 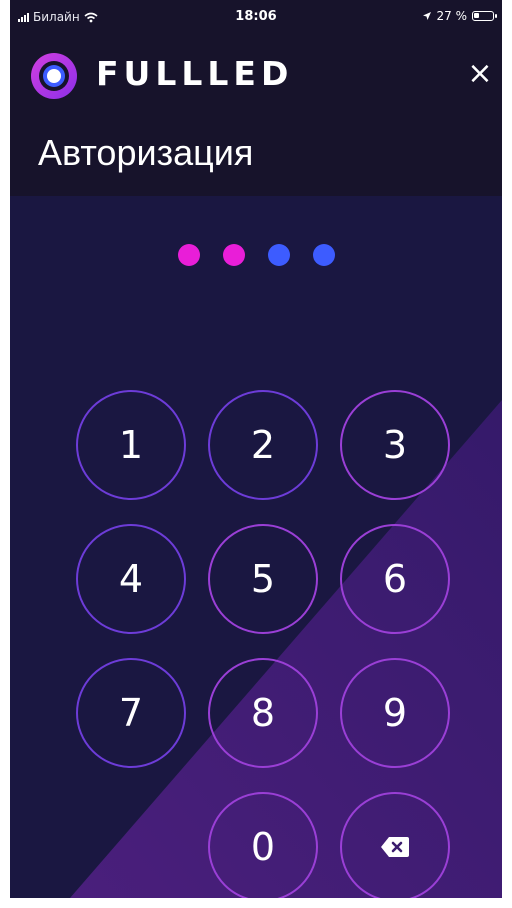 What do you see at coordinates (426, 16) in the screenshot?
I see `location-arrow-icon` at bounding box center [426, 16].